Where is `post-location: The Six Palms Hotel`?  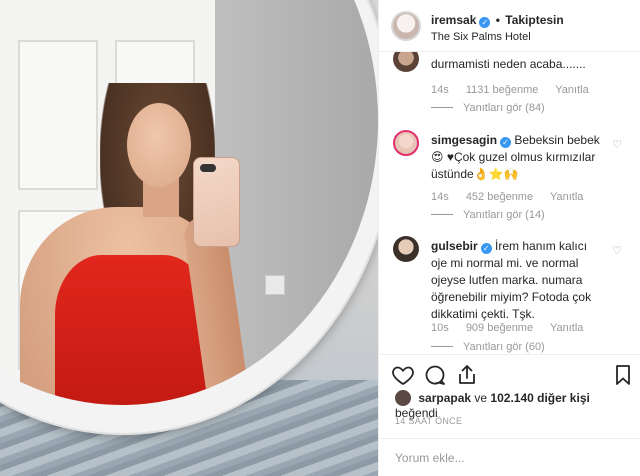
post-location: The Six Palms Hotel is located at coordinates (481, 37).